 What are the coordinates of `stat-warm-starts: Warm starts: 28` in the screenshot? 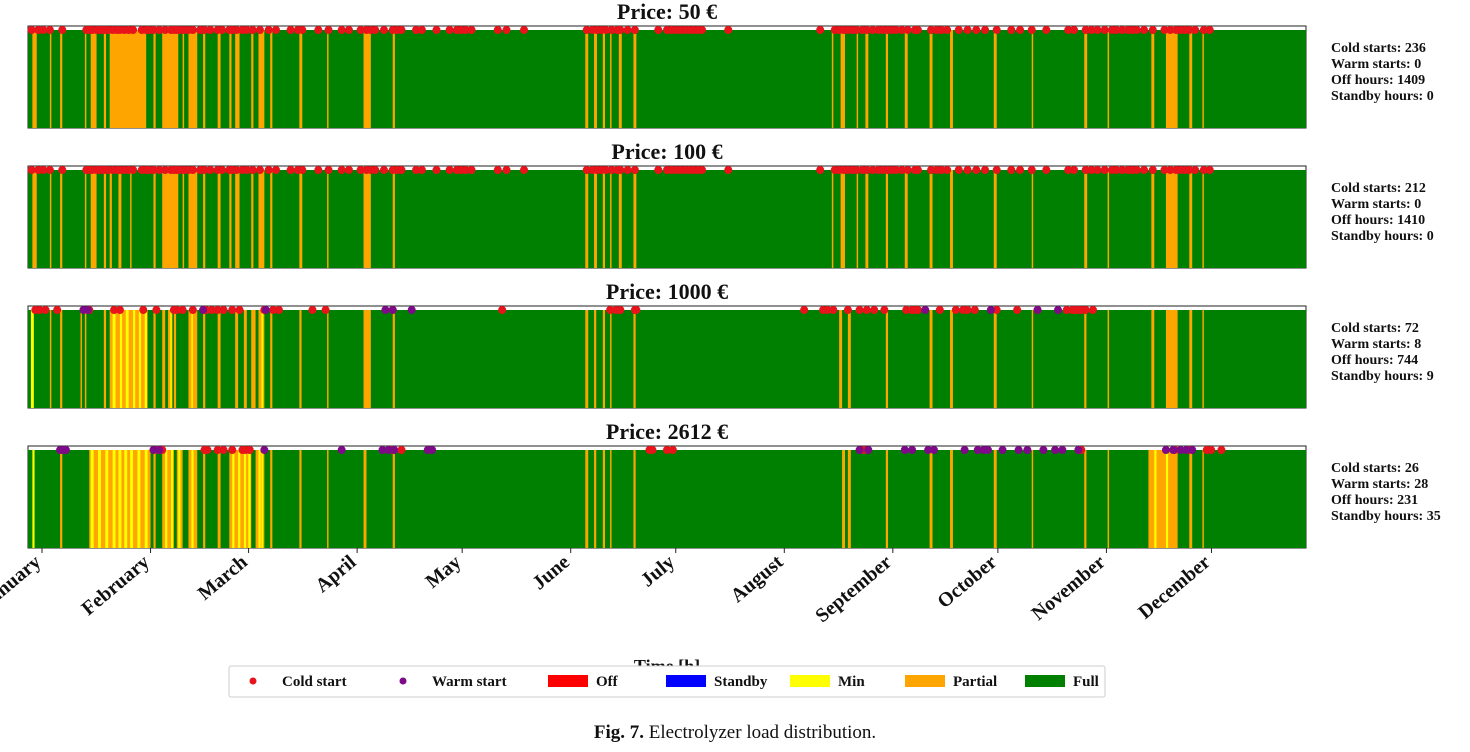 It's located at (1379, 484).